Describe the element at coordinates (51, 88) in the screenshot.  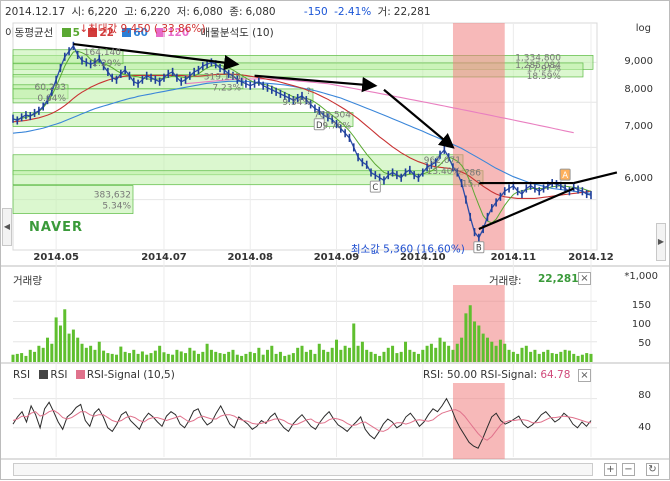
I see `volume-profile-amount: 60,293` at that location.